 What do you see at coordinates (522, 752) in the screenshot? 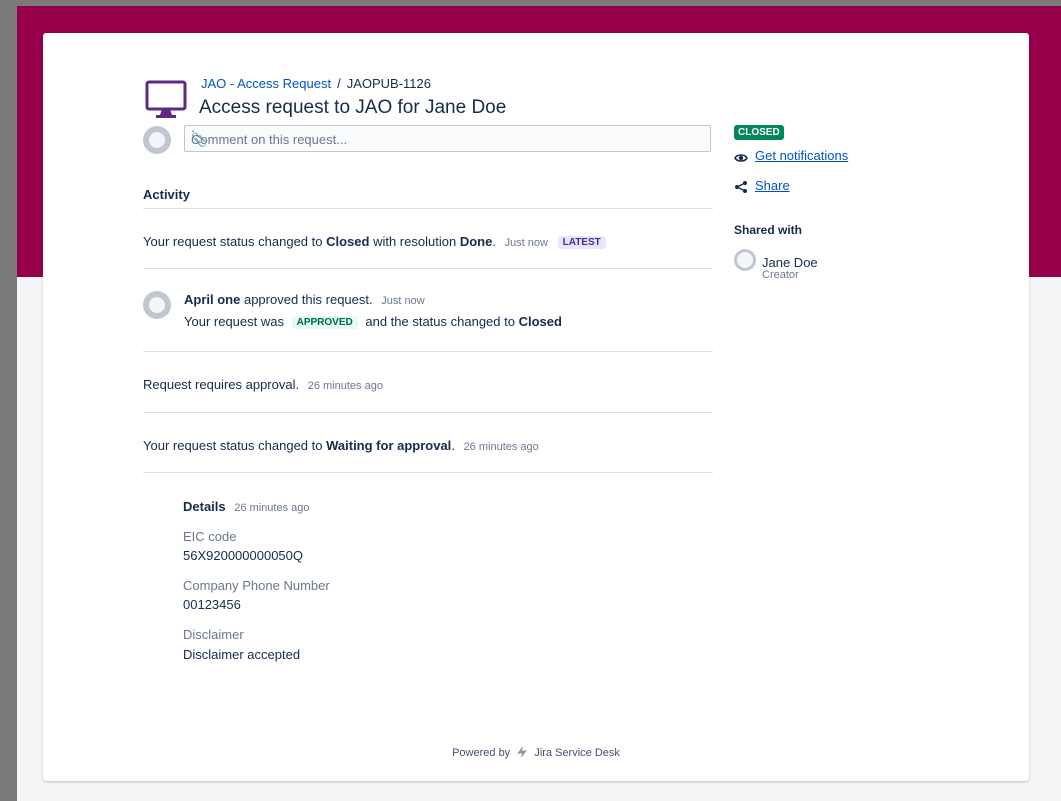
I see `jira-service-desk-logo-icon` at bounding box center [522, 752].